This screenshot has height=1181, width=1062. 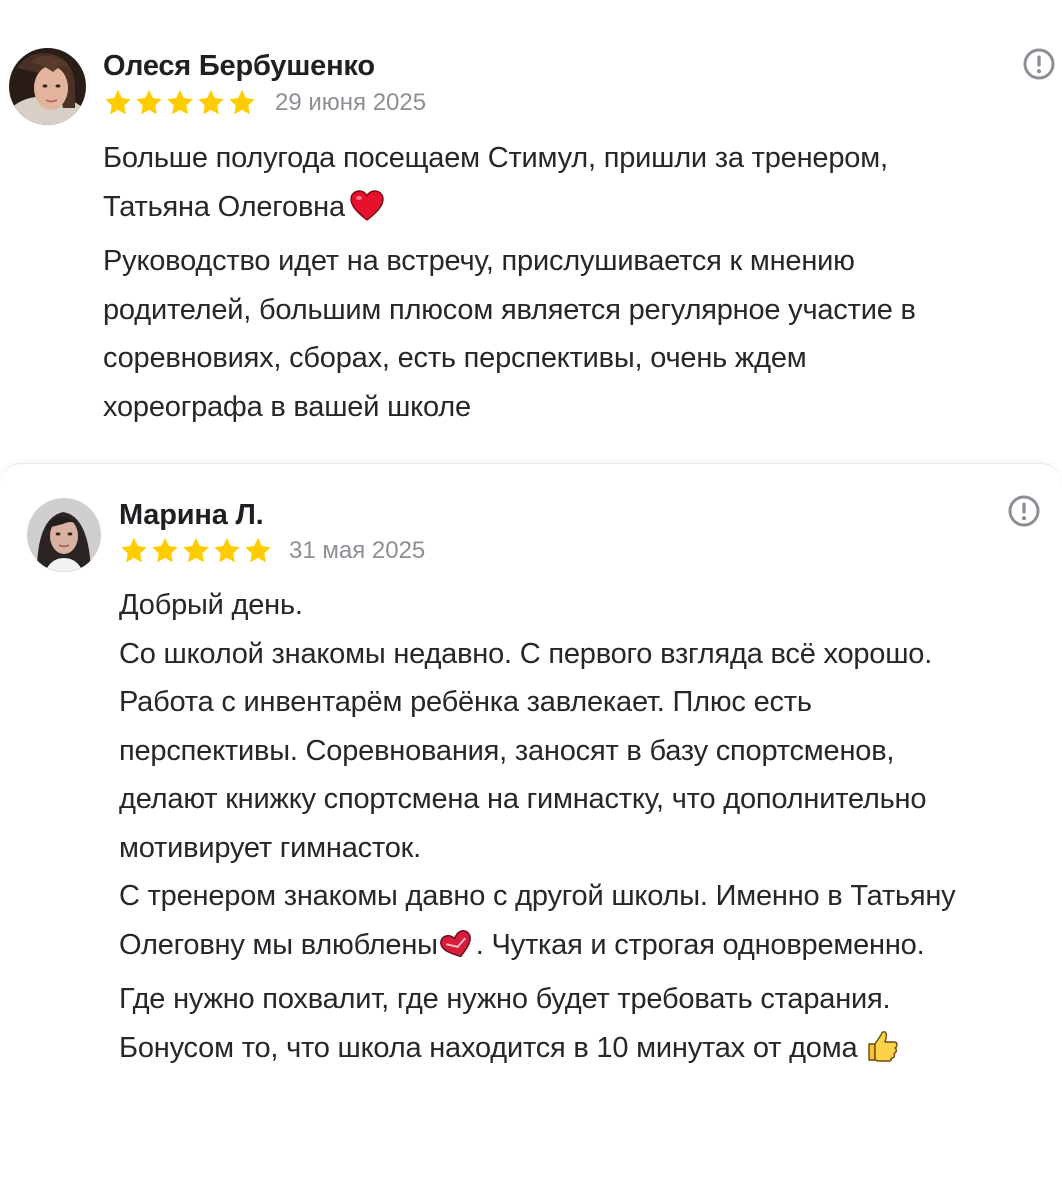 What do you see at coordinates (287, 406) in the screenshot?
I see `review-text-line: хореографа в вашей школе` at bounding box center [287, 406].